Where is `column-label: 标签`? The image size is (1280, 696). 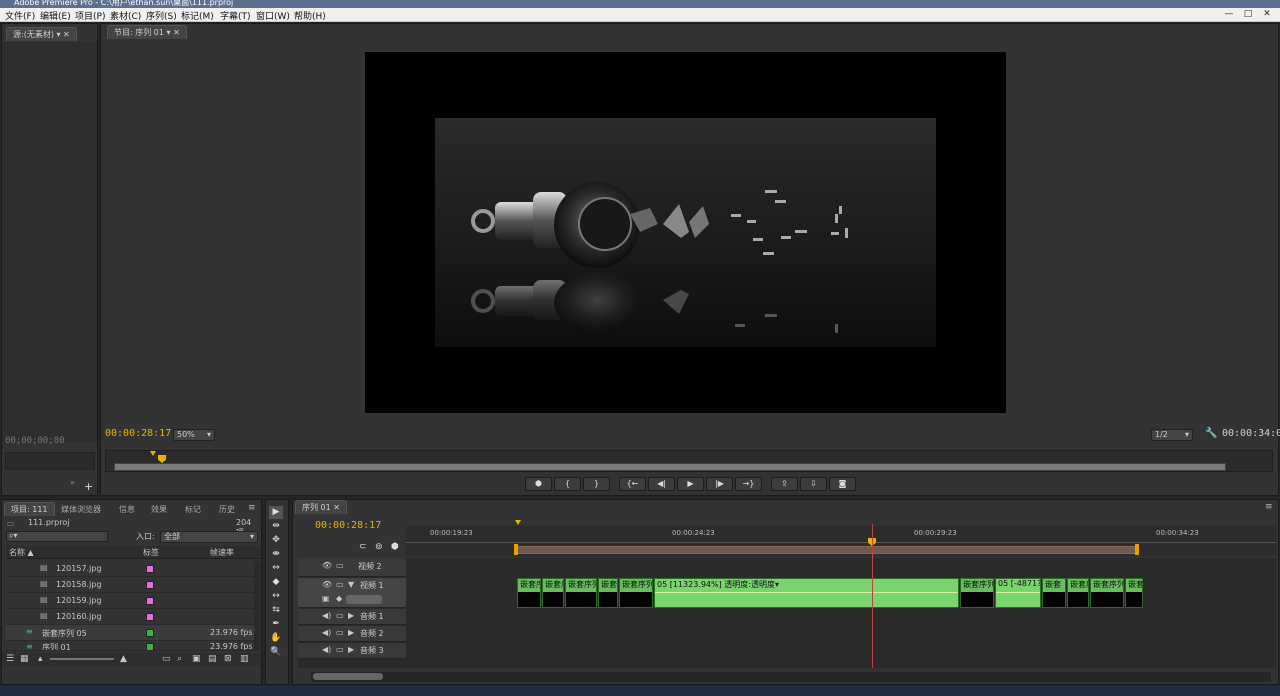
column-label: 标签 is located at coordinates (151, 552).